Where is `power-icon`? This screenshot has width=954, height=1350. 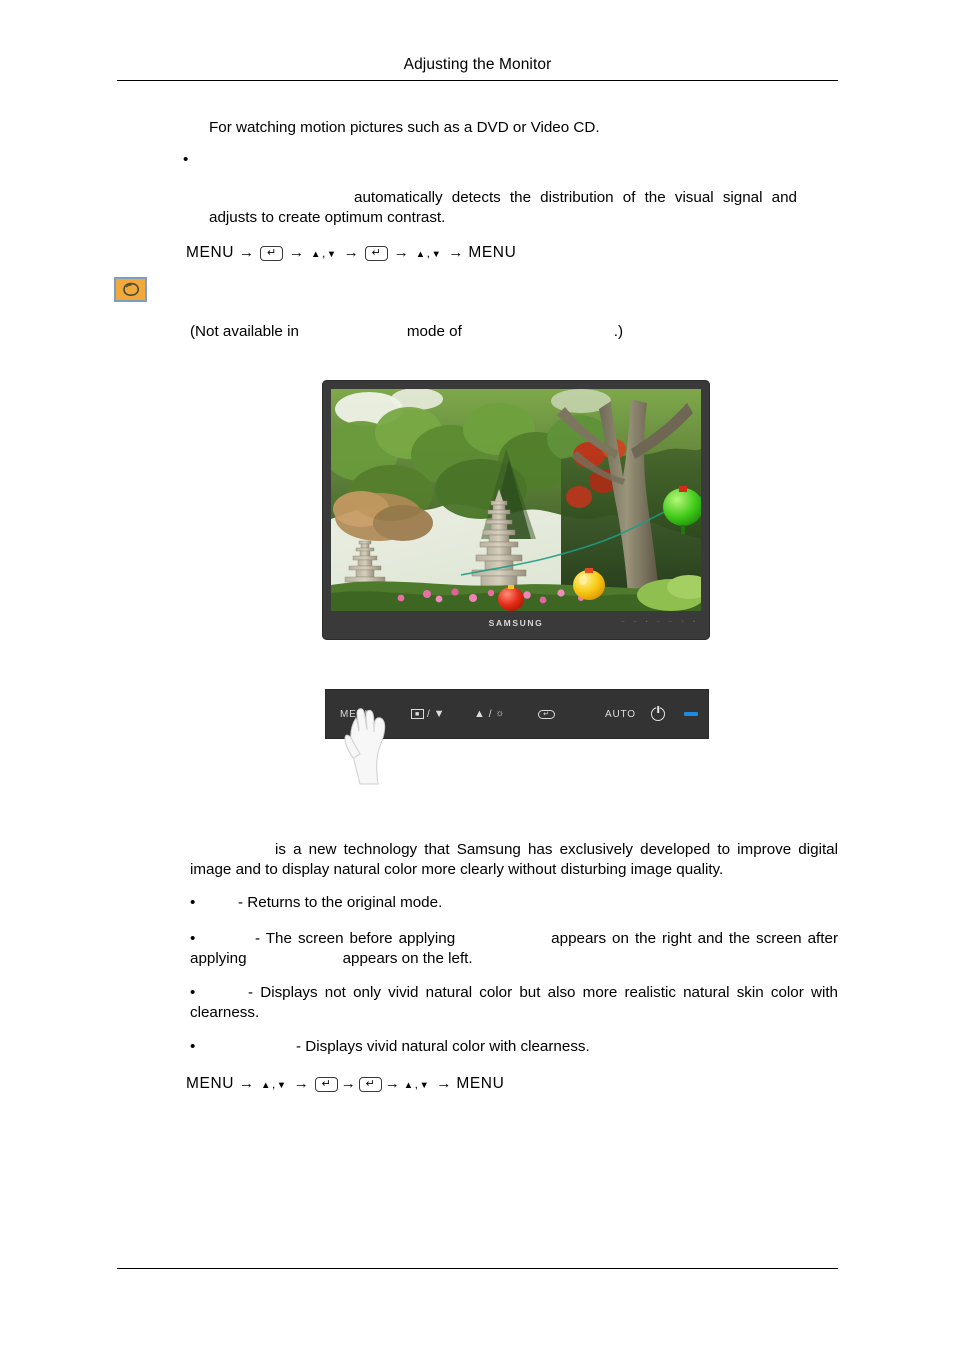
power-icon is located at coordinates (658, 714).